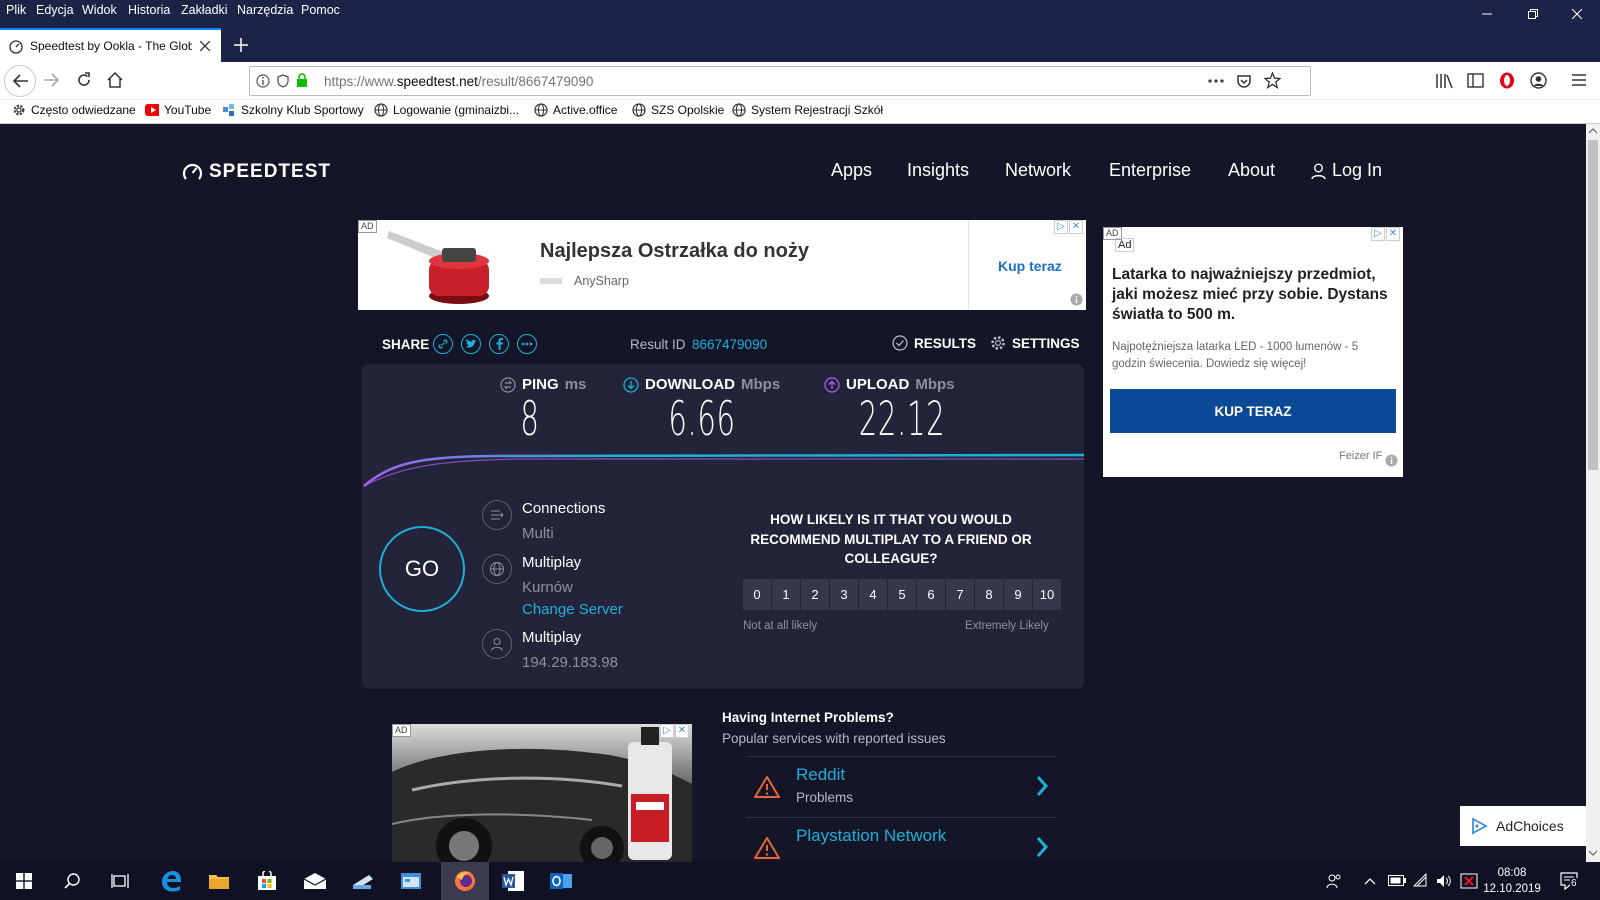  I want to click on wifi-icon, so click(1421, 880).